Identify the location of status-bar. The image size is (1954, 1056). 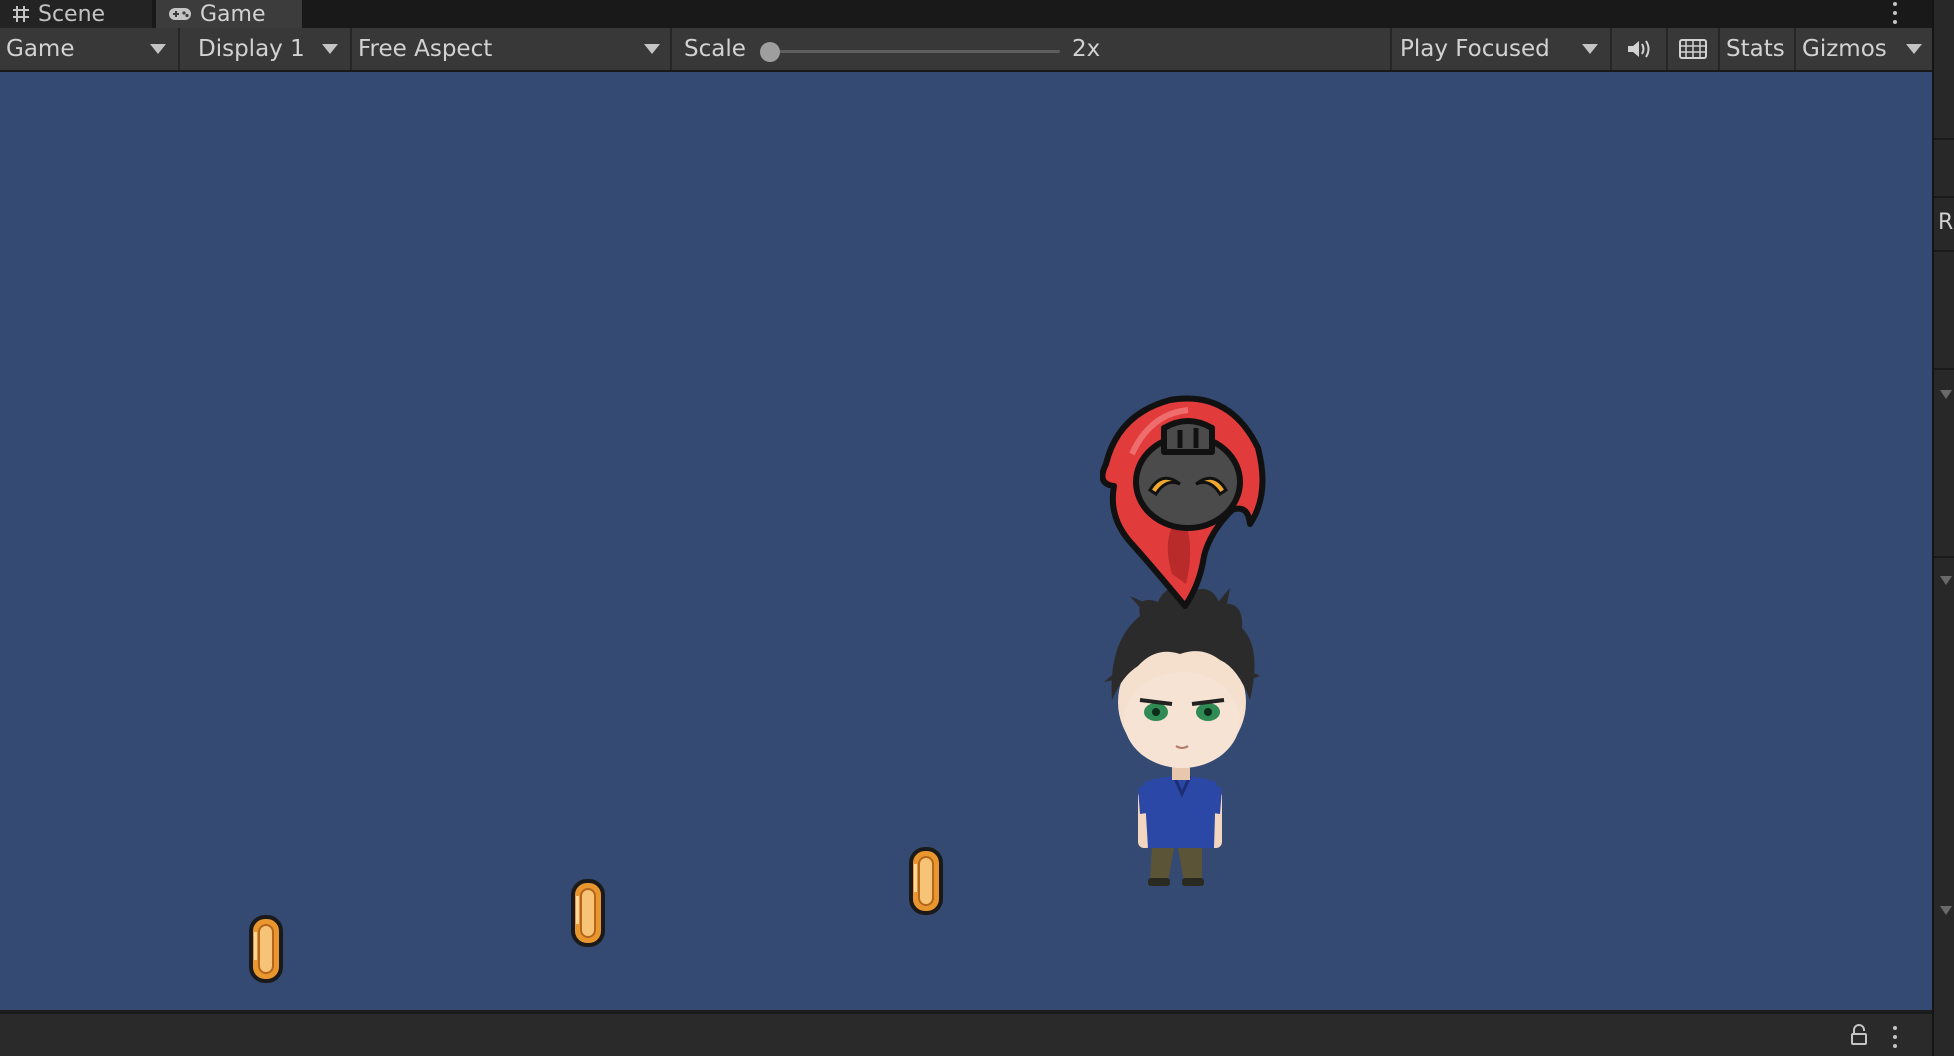
(966, 1034).